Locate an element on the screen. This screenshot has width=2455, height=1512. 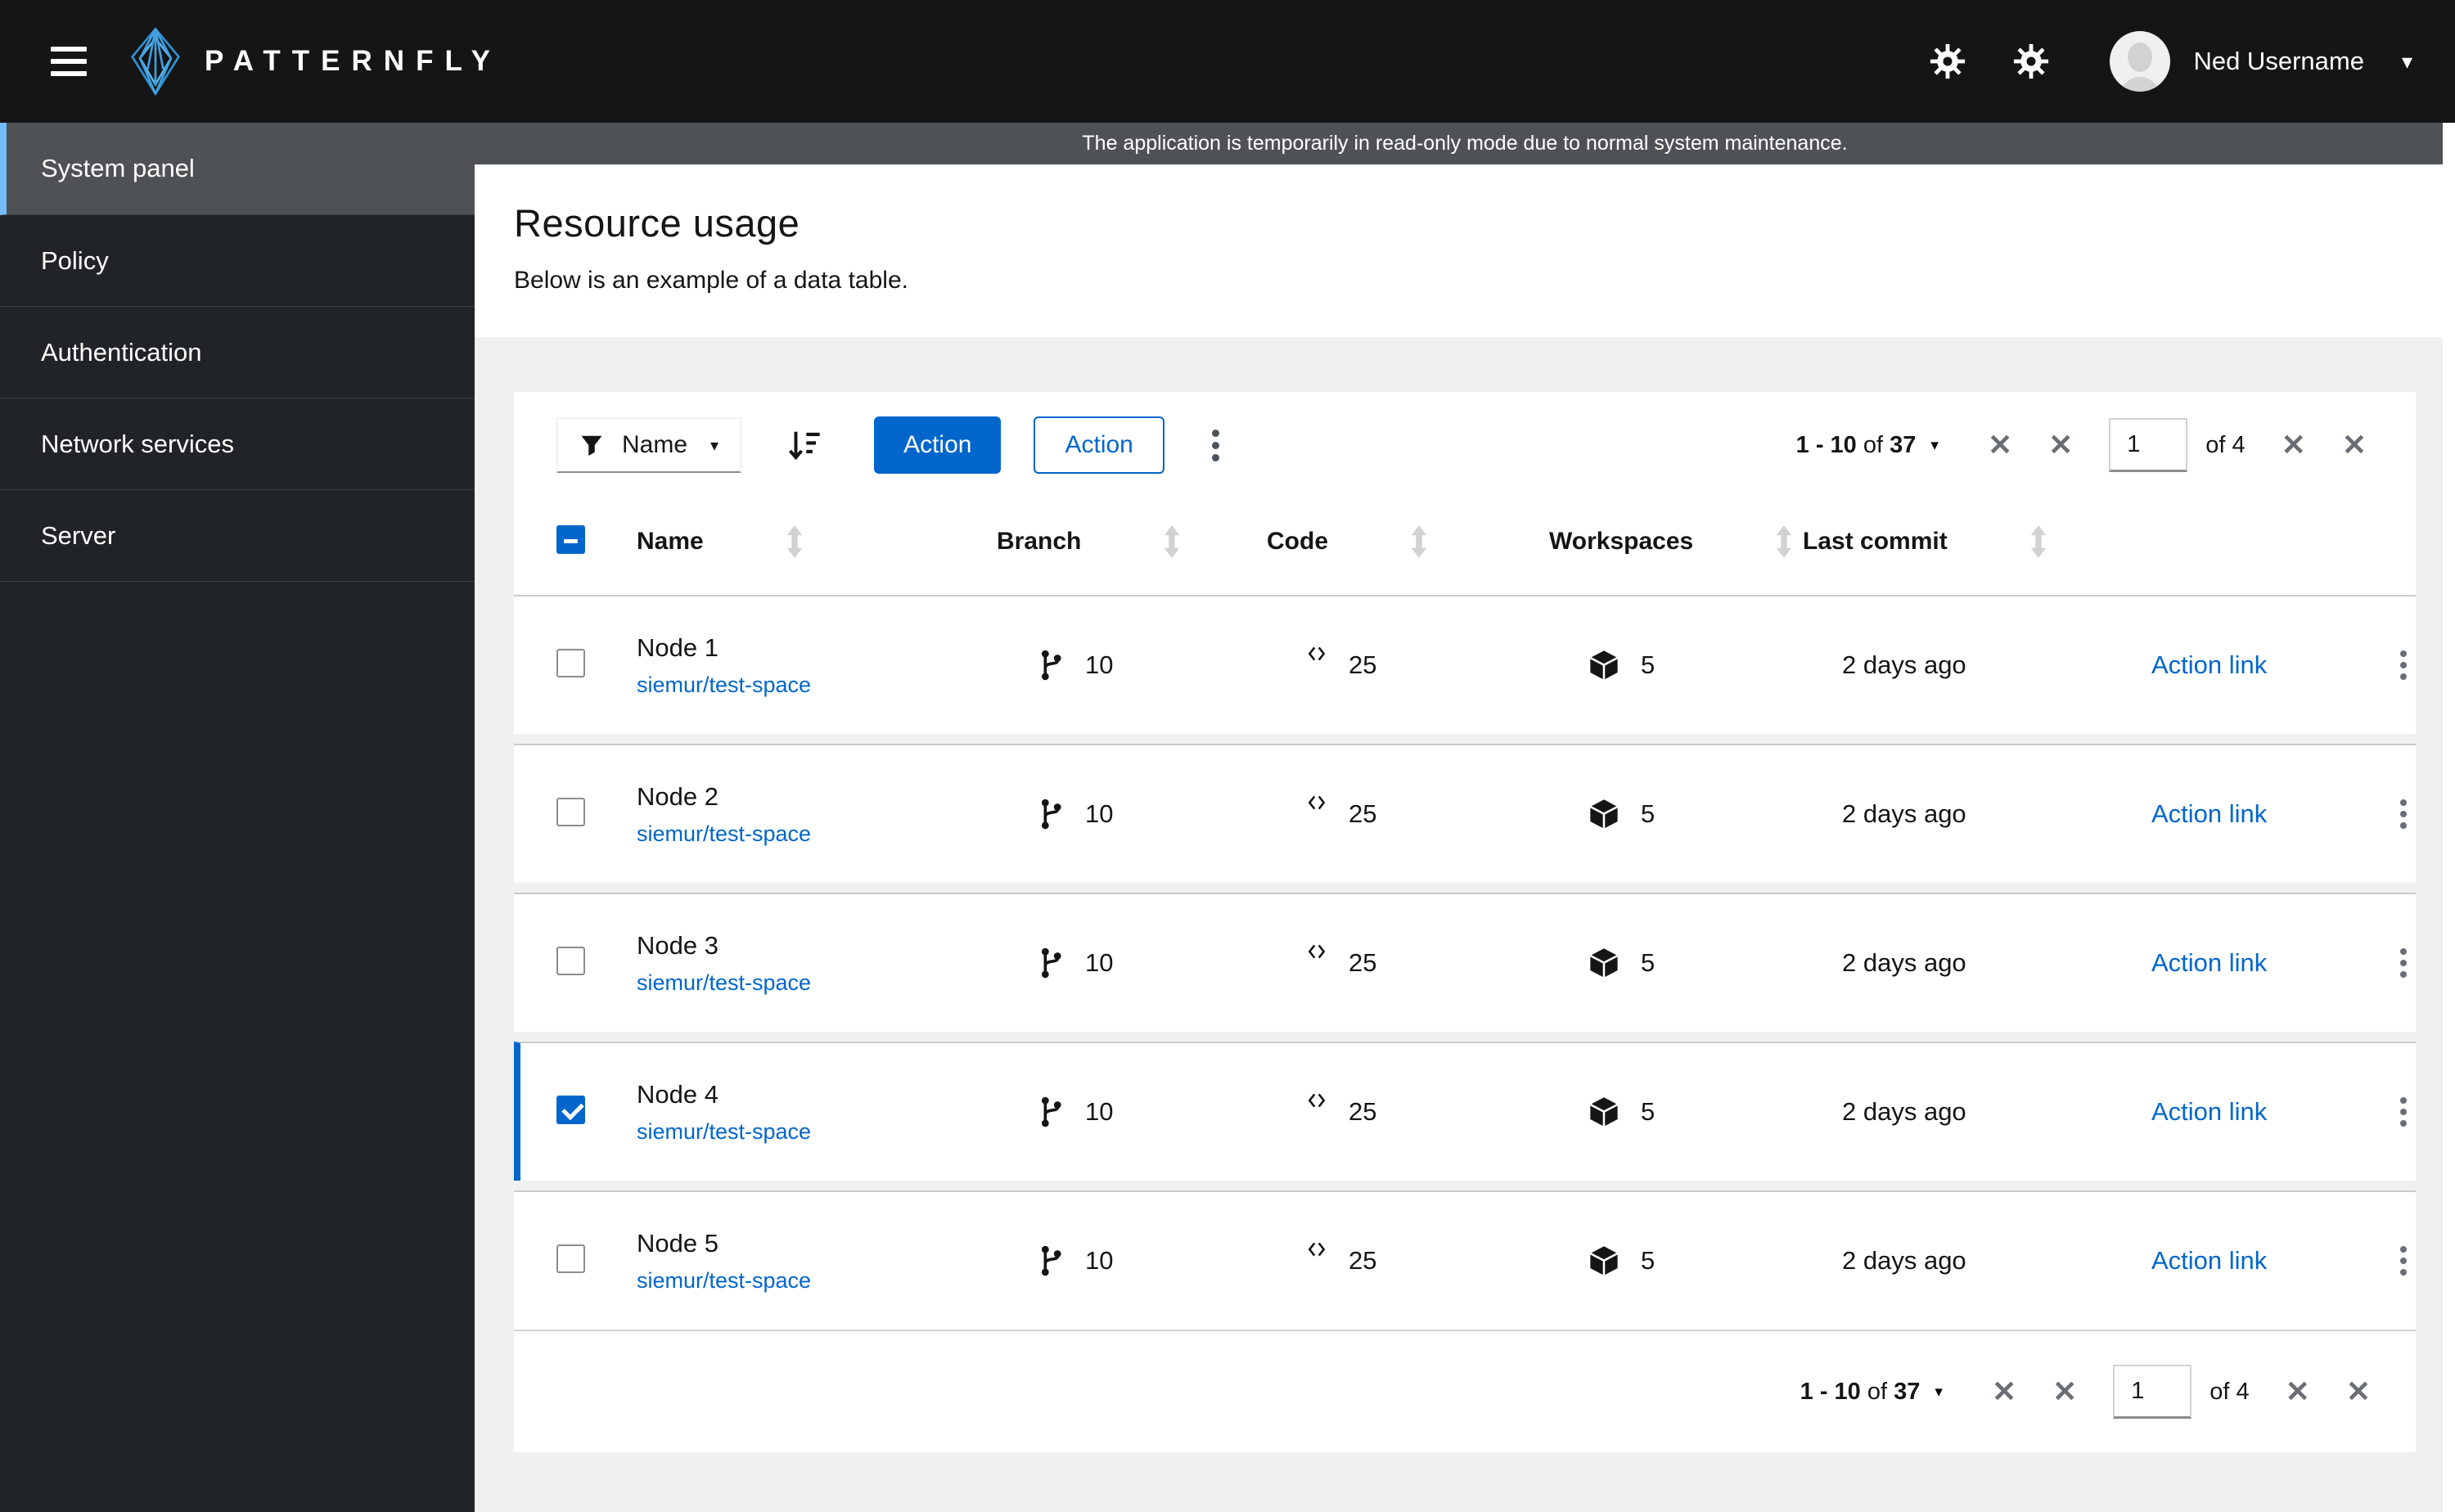
nav-toggle-hamburger-icon is located at coordinates (69, 61).